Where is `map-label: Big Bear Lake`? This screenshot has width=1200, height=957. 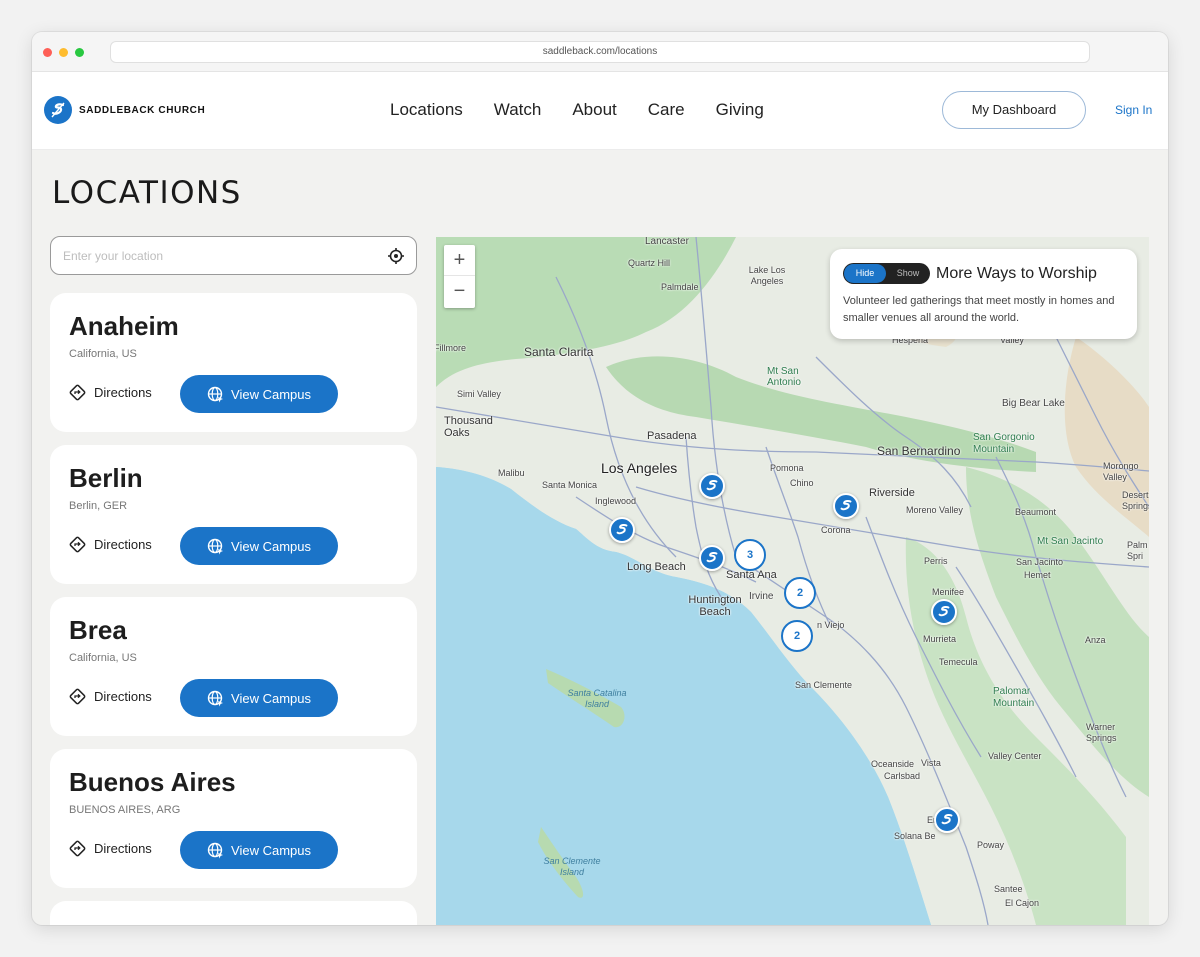
map-label: Big Bear Lake is located at coordinates (1033, 403).